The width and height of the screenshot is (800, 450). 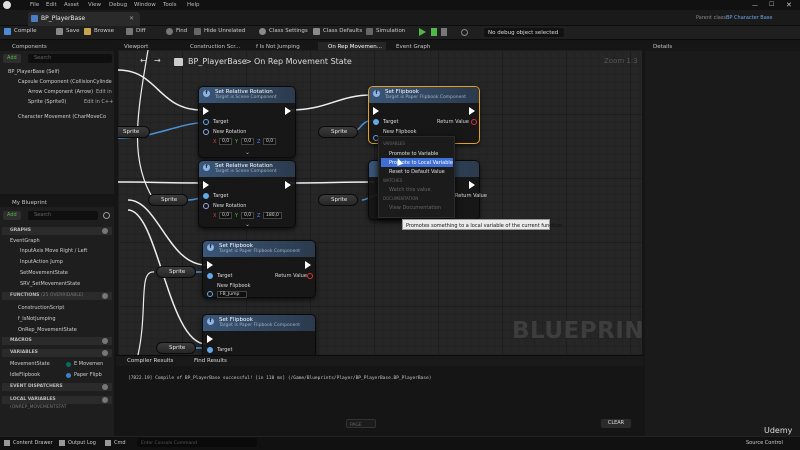 I want to click on add-local-variable-icon, so click(x=105, y=400).